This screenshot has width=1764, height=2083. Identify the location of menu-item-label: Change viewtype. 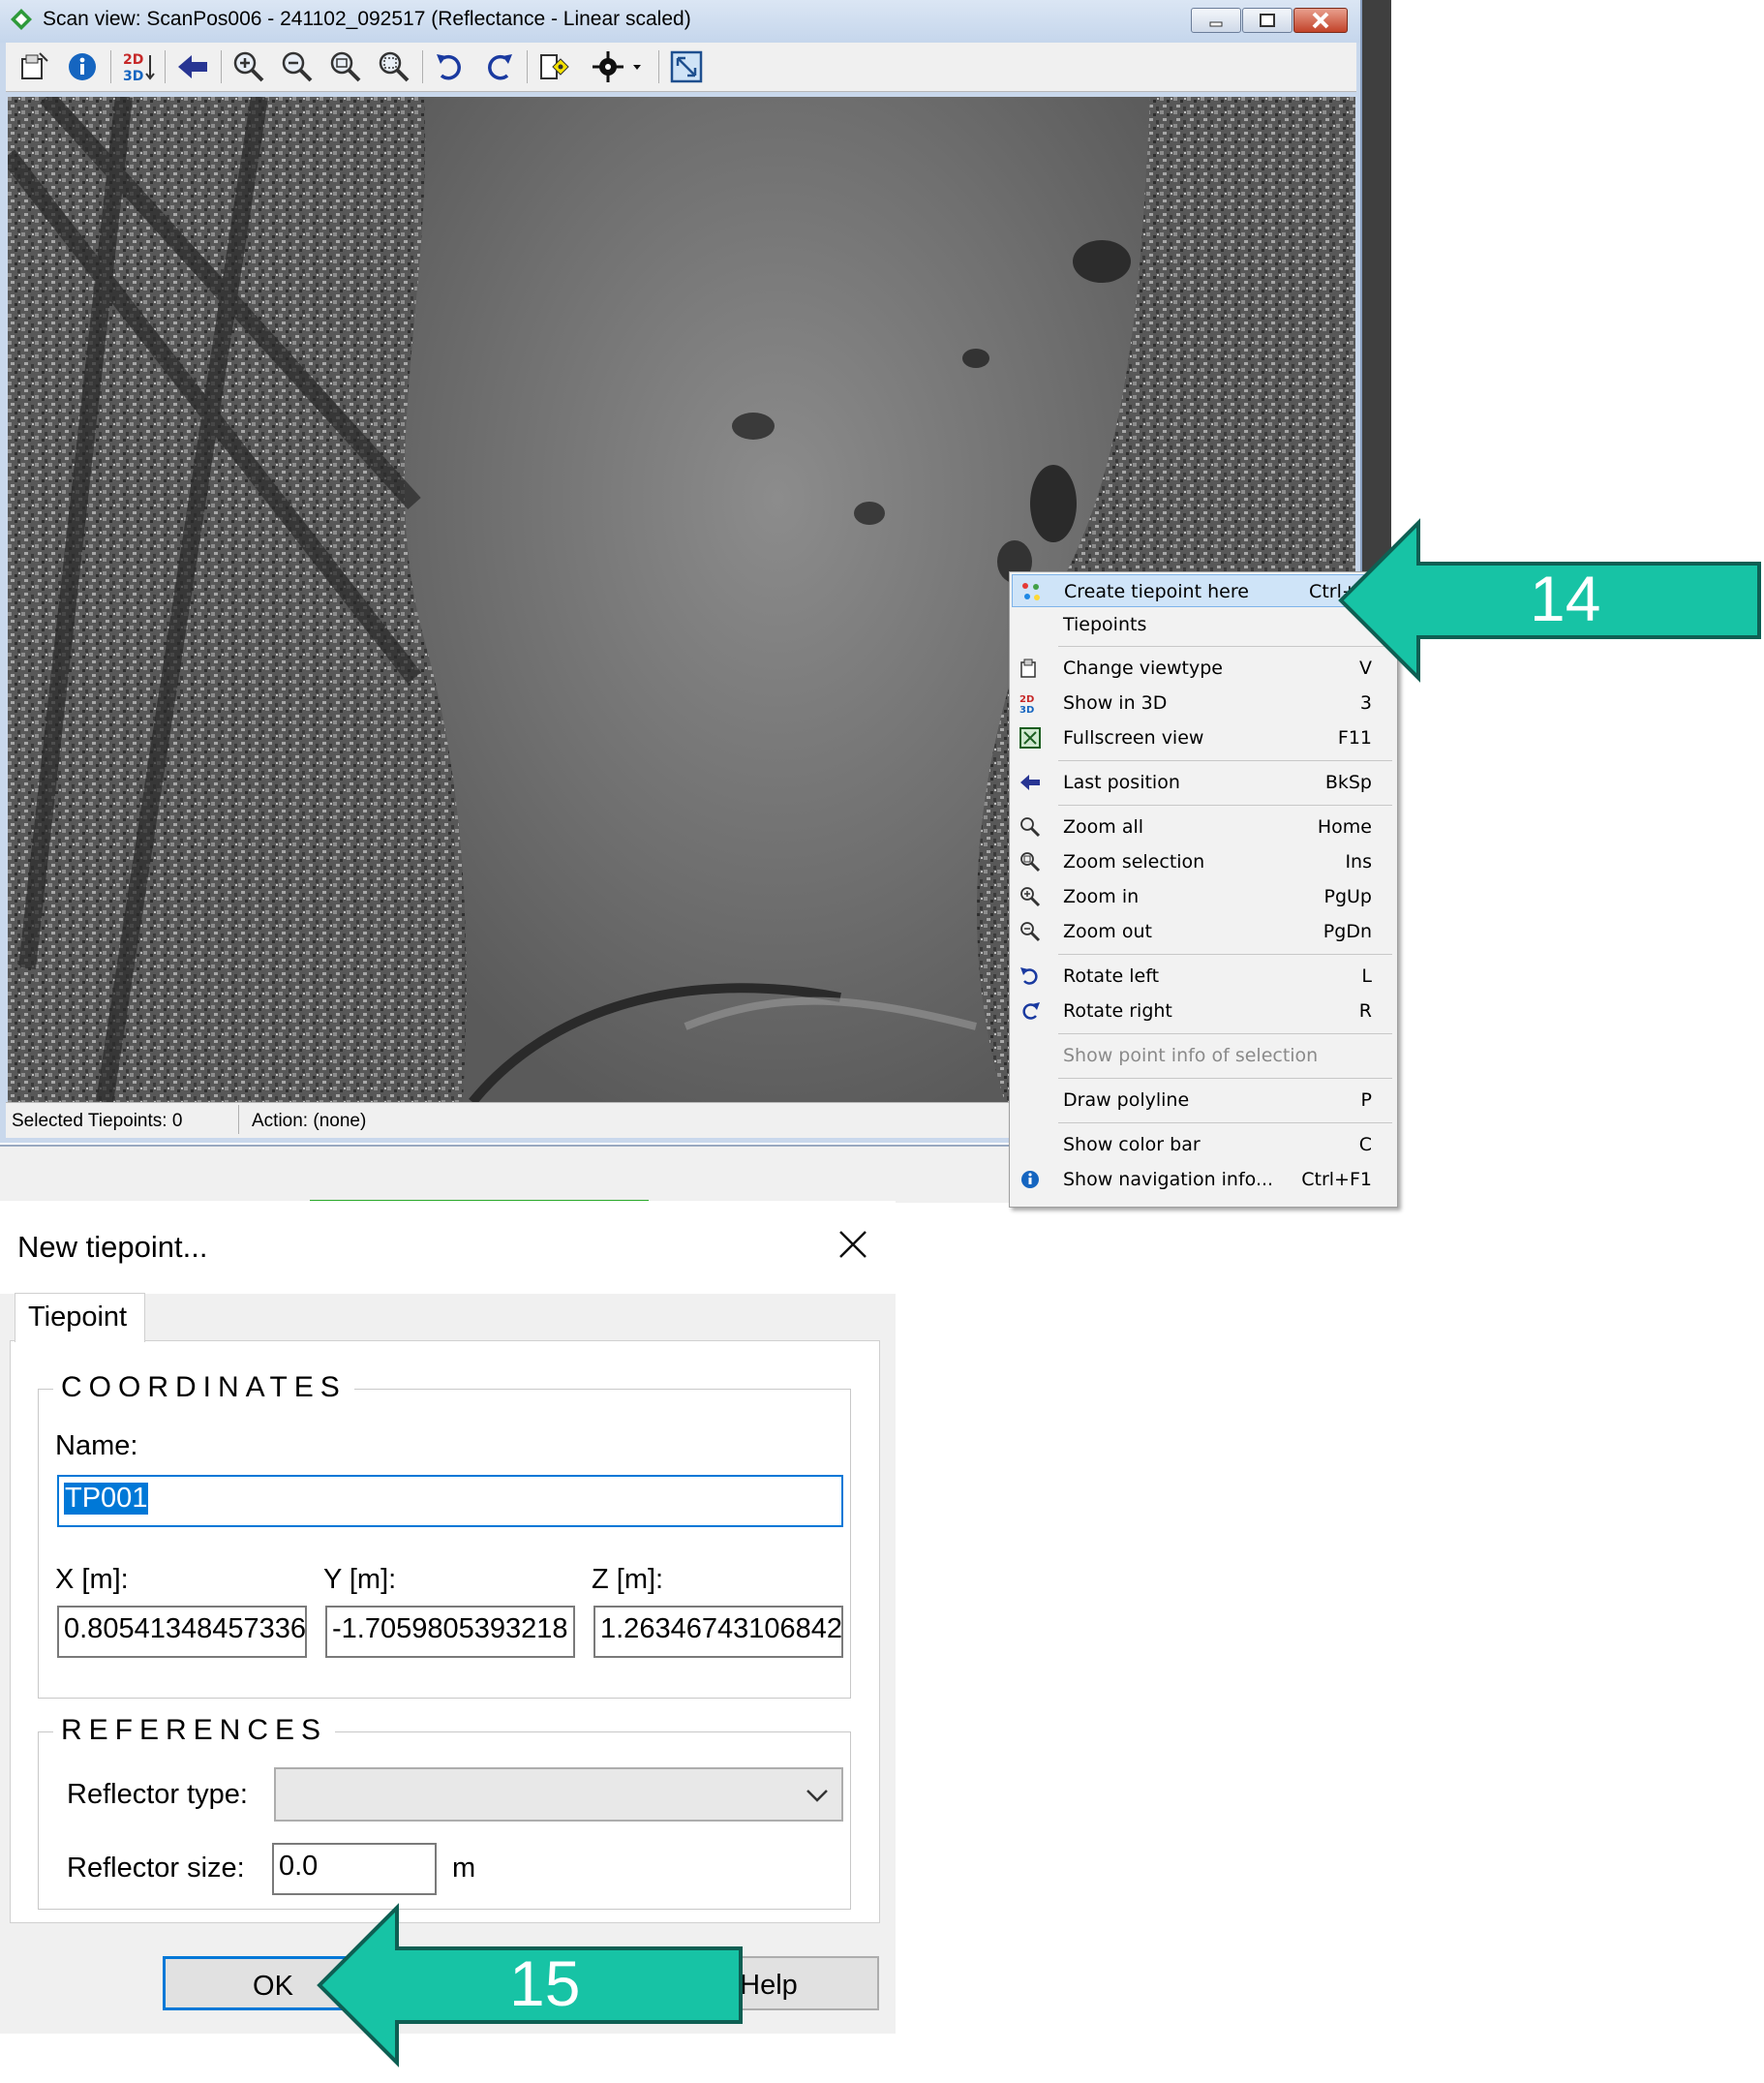
(1143, 668).